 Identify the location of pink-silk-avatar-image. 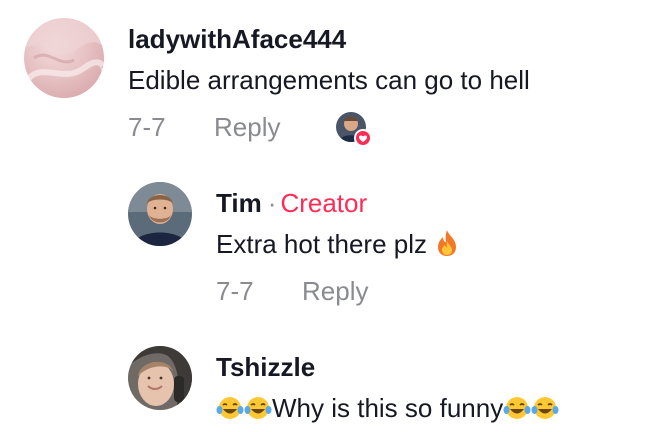
(64, 58).